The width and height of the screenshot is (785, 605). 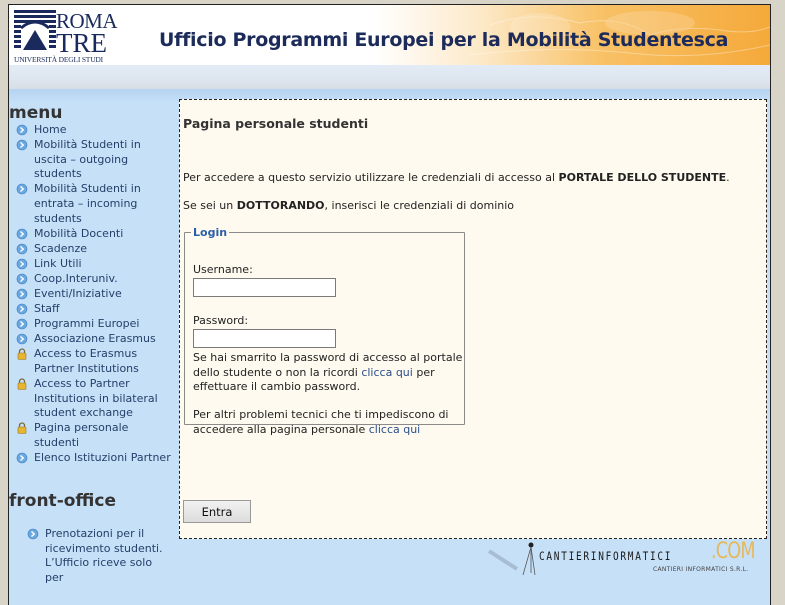 I want to click on login-legend: Login, so click(x=210, y=232).